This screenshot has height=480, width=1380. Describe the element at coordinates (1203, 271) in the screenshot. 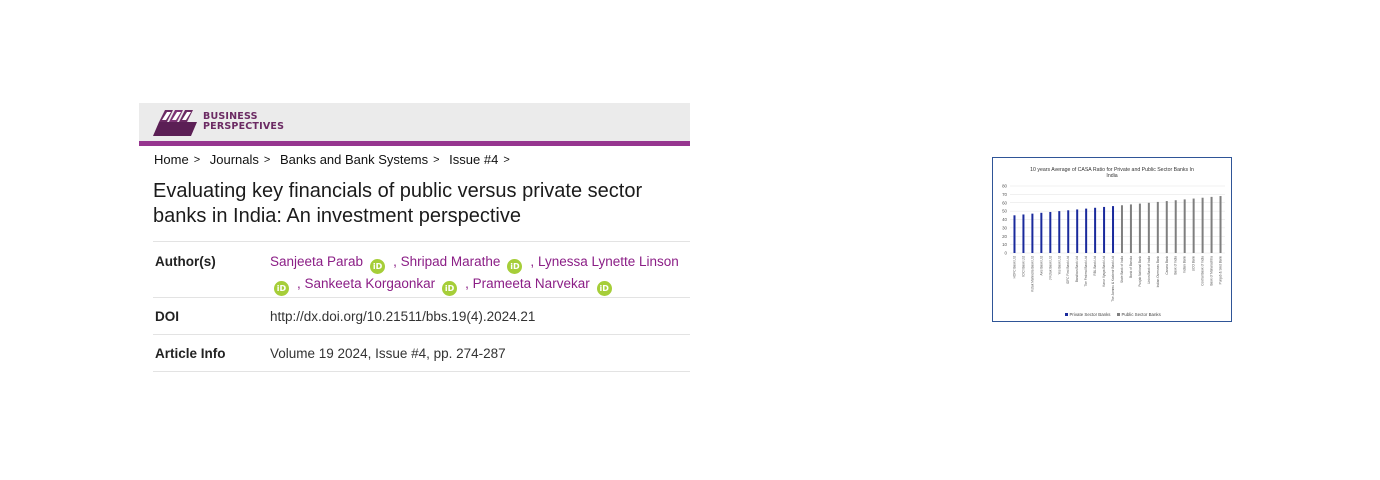

I see `x-tick-label: Central Bank of India` at that location.